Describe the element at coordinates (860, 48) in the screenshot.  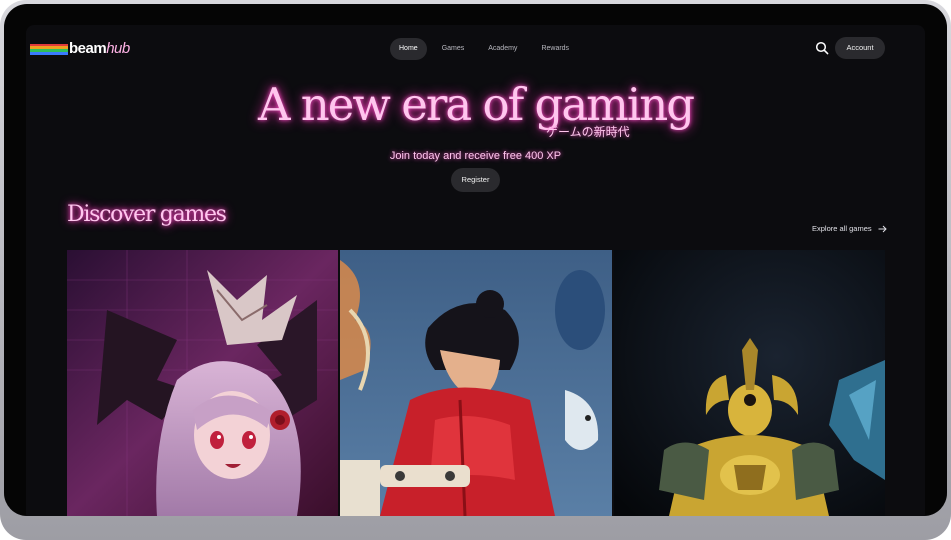
I see `account-button: Account` at that location.